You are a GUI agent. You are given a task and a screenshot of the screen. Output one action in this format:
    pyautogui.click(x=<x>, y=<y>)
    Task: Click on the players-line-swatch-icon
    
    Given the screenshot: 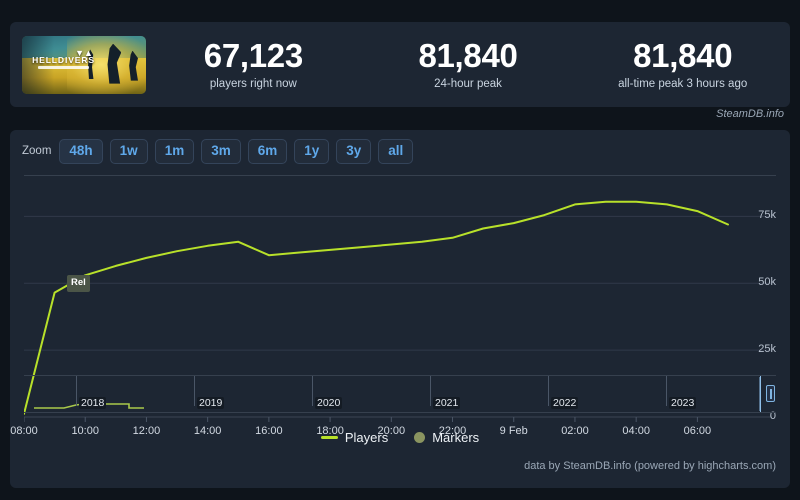 What is the action you would take?
    pyautogui.click(x=329, y=437)
    